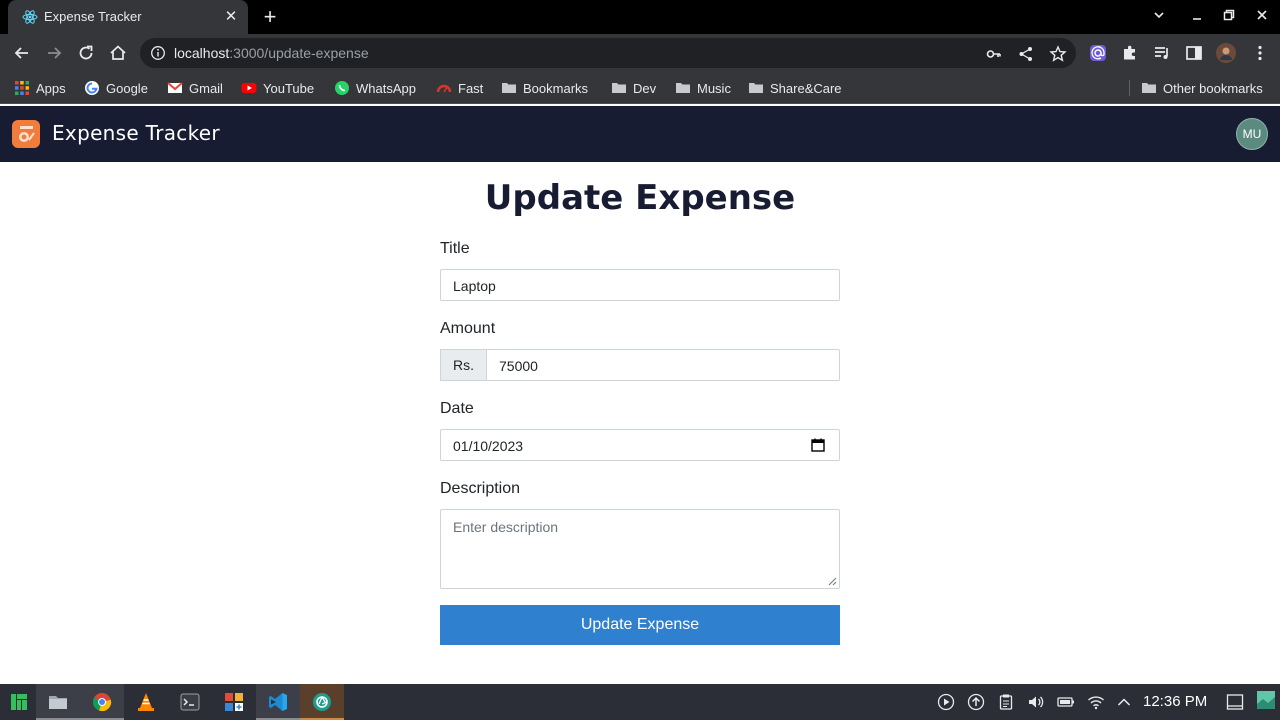 The height and width of the screenshot is (720, 1280). What do you see at coordinates (277, 88) in the screenshot?
I see `bookmark-youtube: YouTube` at bounding box center [277, 88].